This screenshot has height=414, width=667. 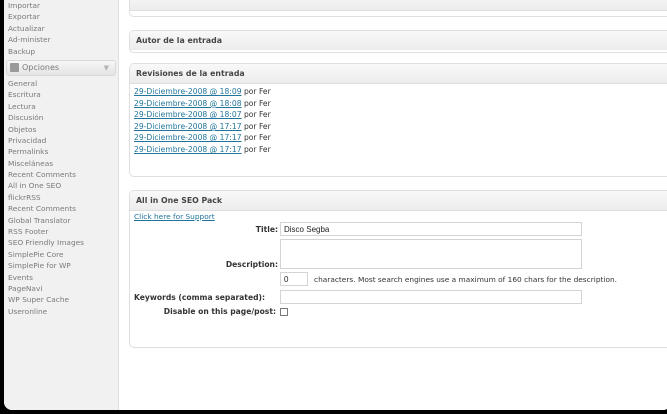 I want to click on sidebar-item-discusion: Discusión, so click(x=61, y=117).